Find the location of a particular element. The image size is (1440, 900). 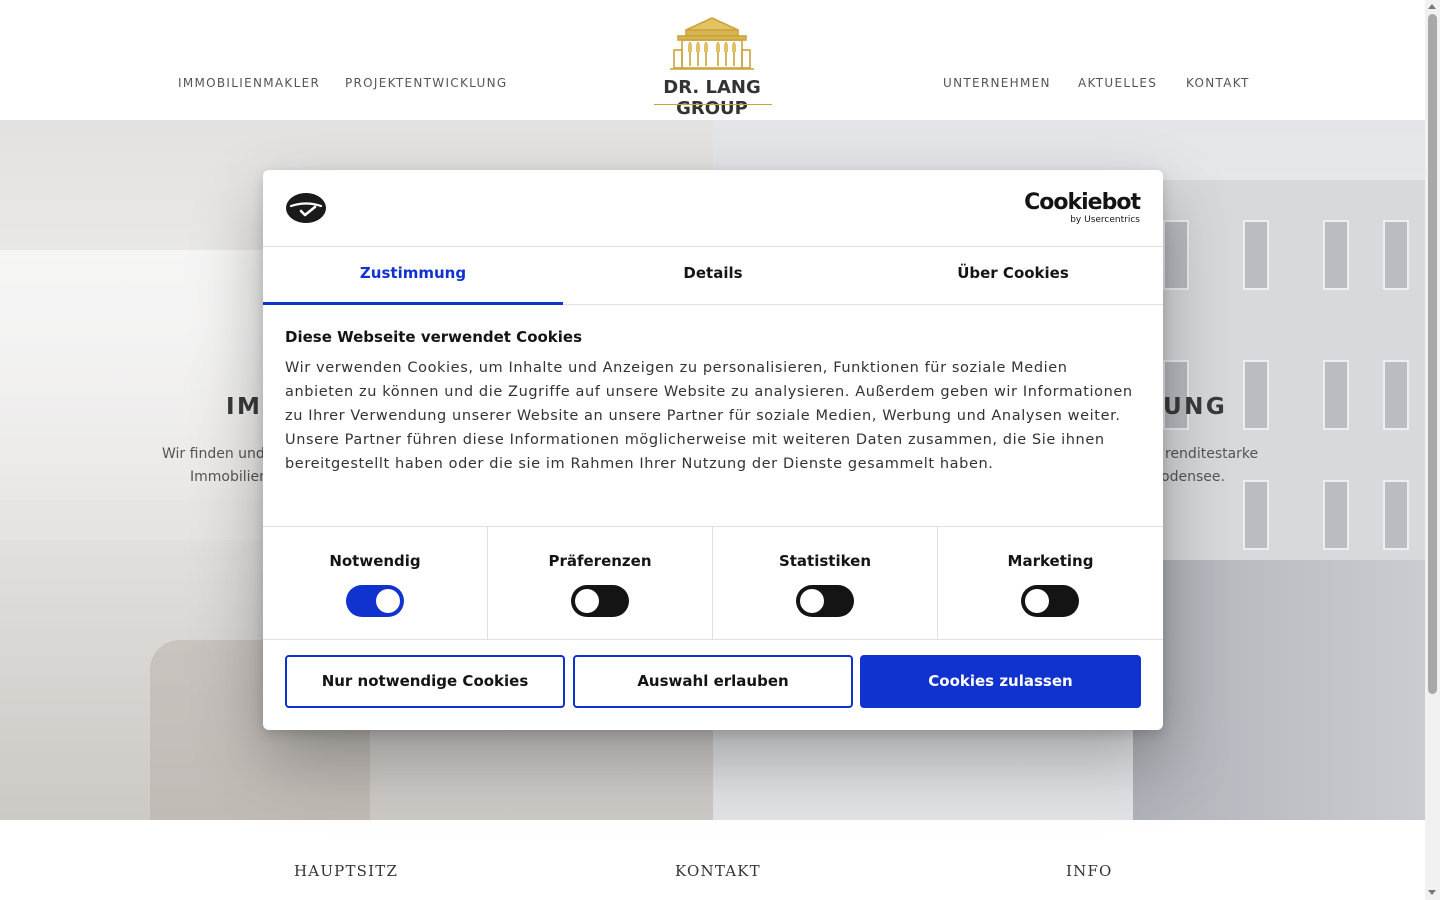

footer-heading-info: INFO is located at coordinates (1089, 871).